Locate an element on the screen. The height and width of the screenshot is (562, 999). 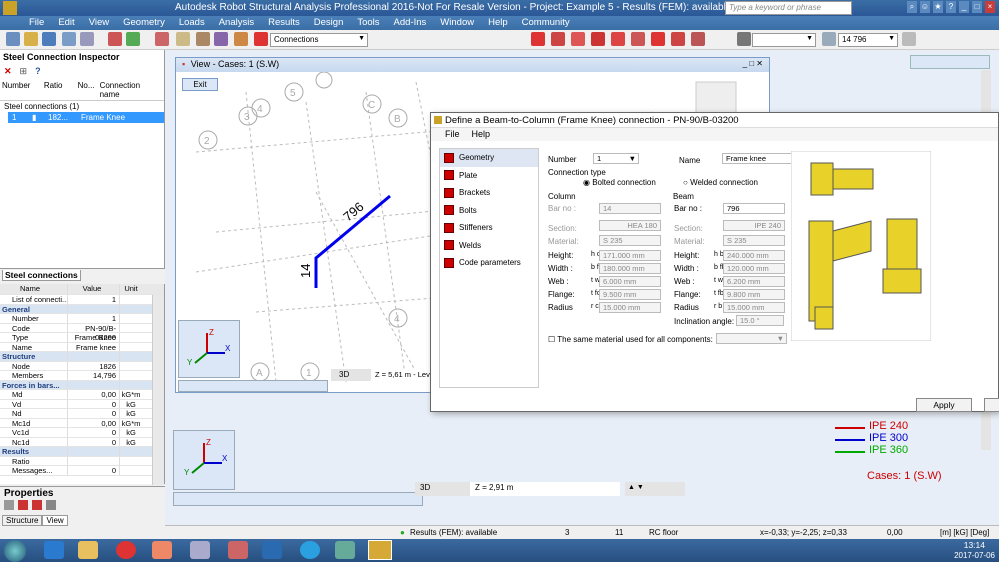
connections-combo: Connections ▼ is located at coordinates (319, 40).